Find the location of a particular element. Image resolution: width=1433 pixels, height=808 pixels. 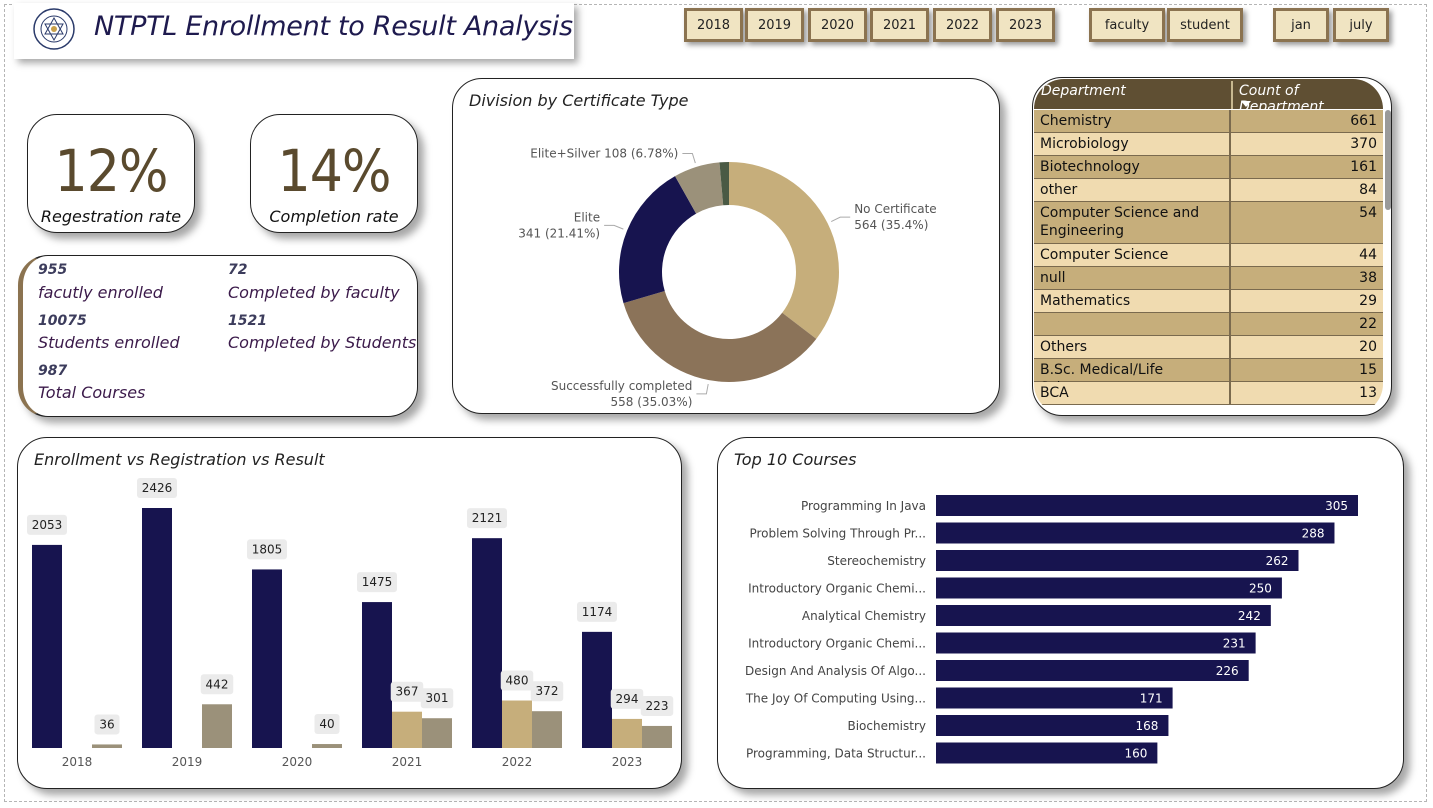

course-value-label: 168 is located at coordinates (1147, 726).